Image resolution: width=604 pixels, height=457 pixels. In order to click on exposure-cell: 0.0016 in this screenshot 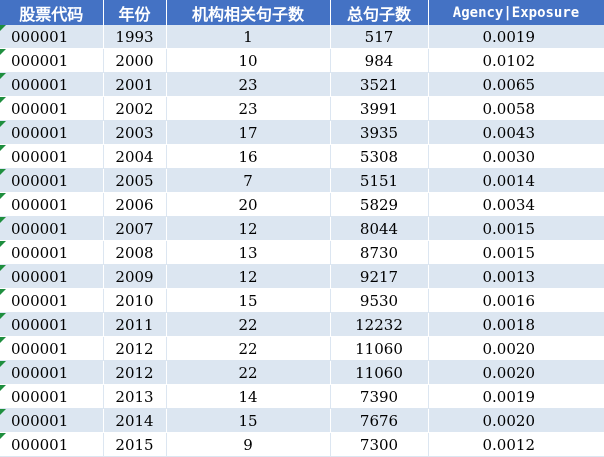, I will do `click(516, 300)`.